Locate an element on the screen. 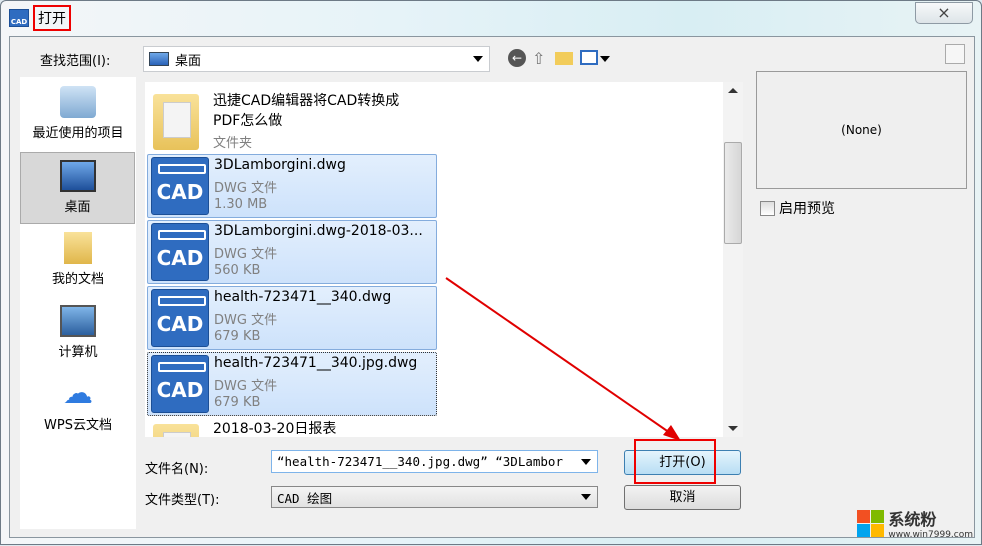  watermark: 系统粉 www.win7999.com is located at coordinates (915, 523).